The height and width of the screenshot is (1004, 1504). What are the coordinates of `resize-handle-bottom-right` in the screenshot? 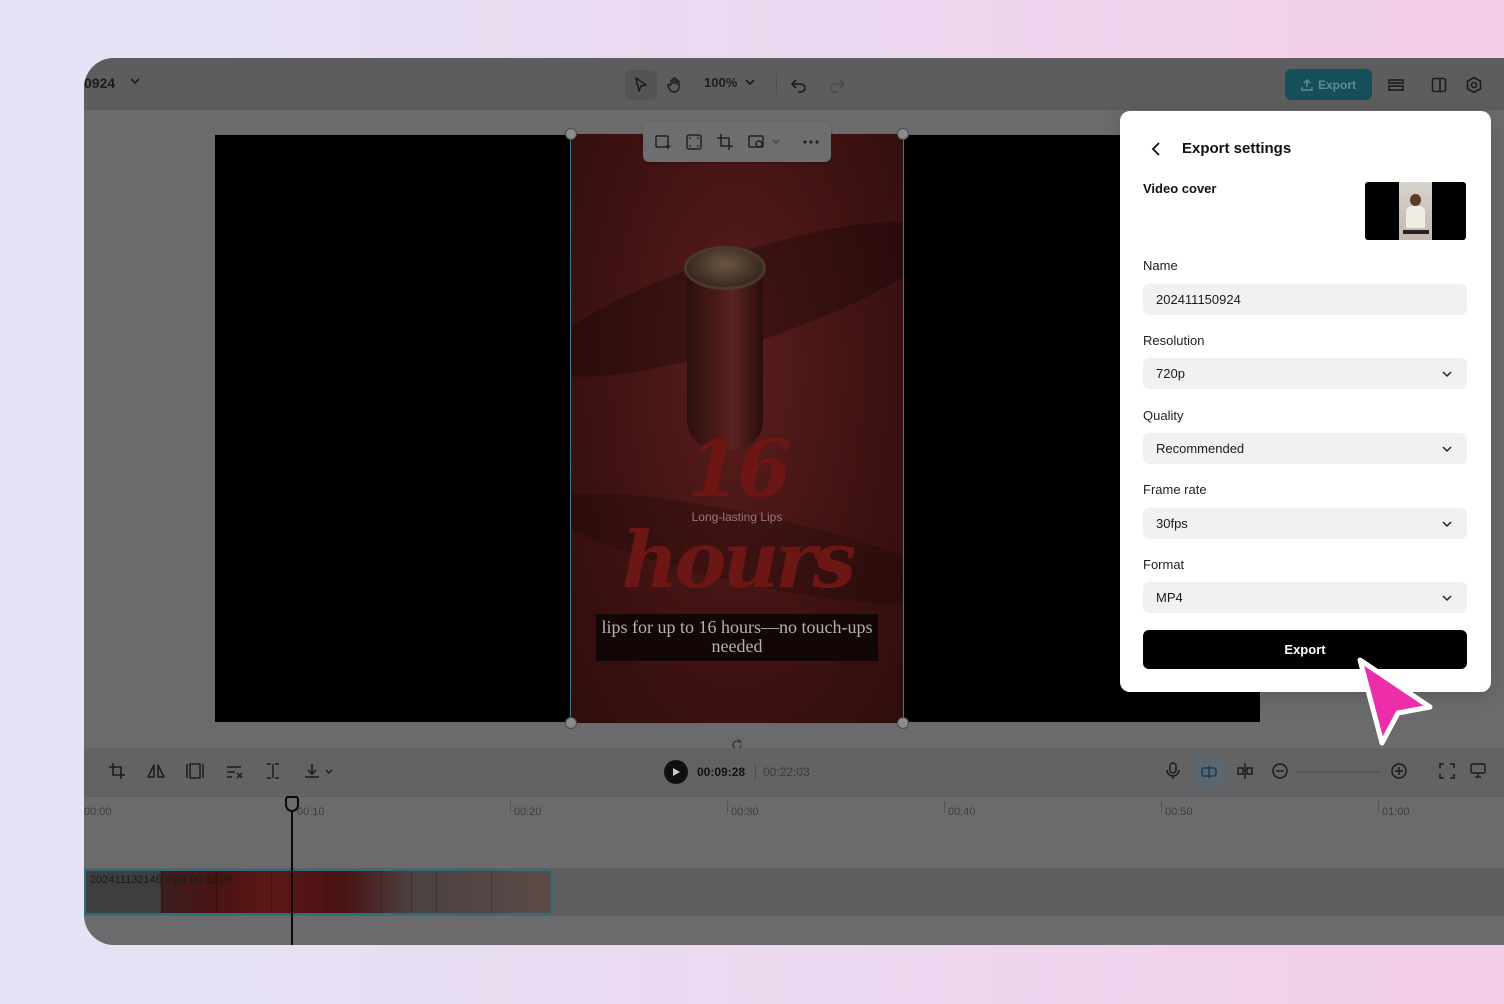 It's located at (903, 723).